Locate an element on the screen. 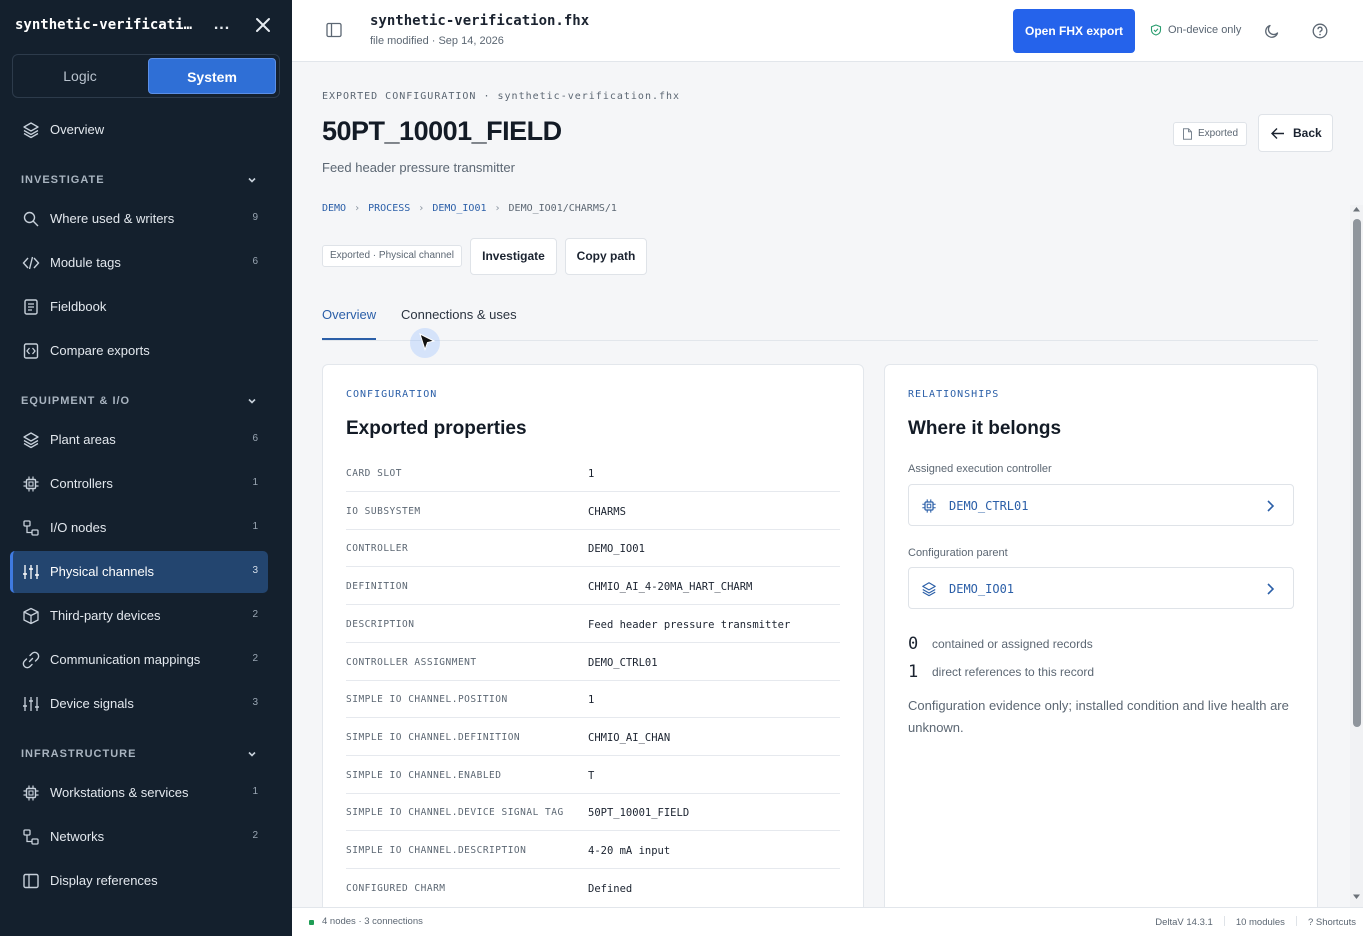 The image size is (1363, 936). sidebar-item-third-party-devices: Third-party devices 2 is located at coordinates (139, 616).